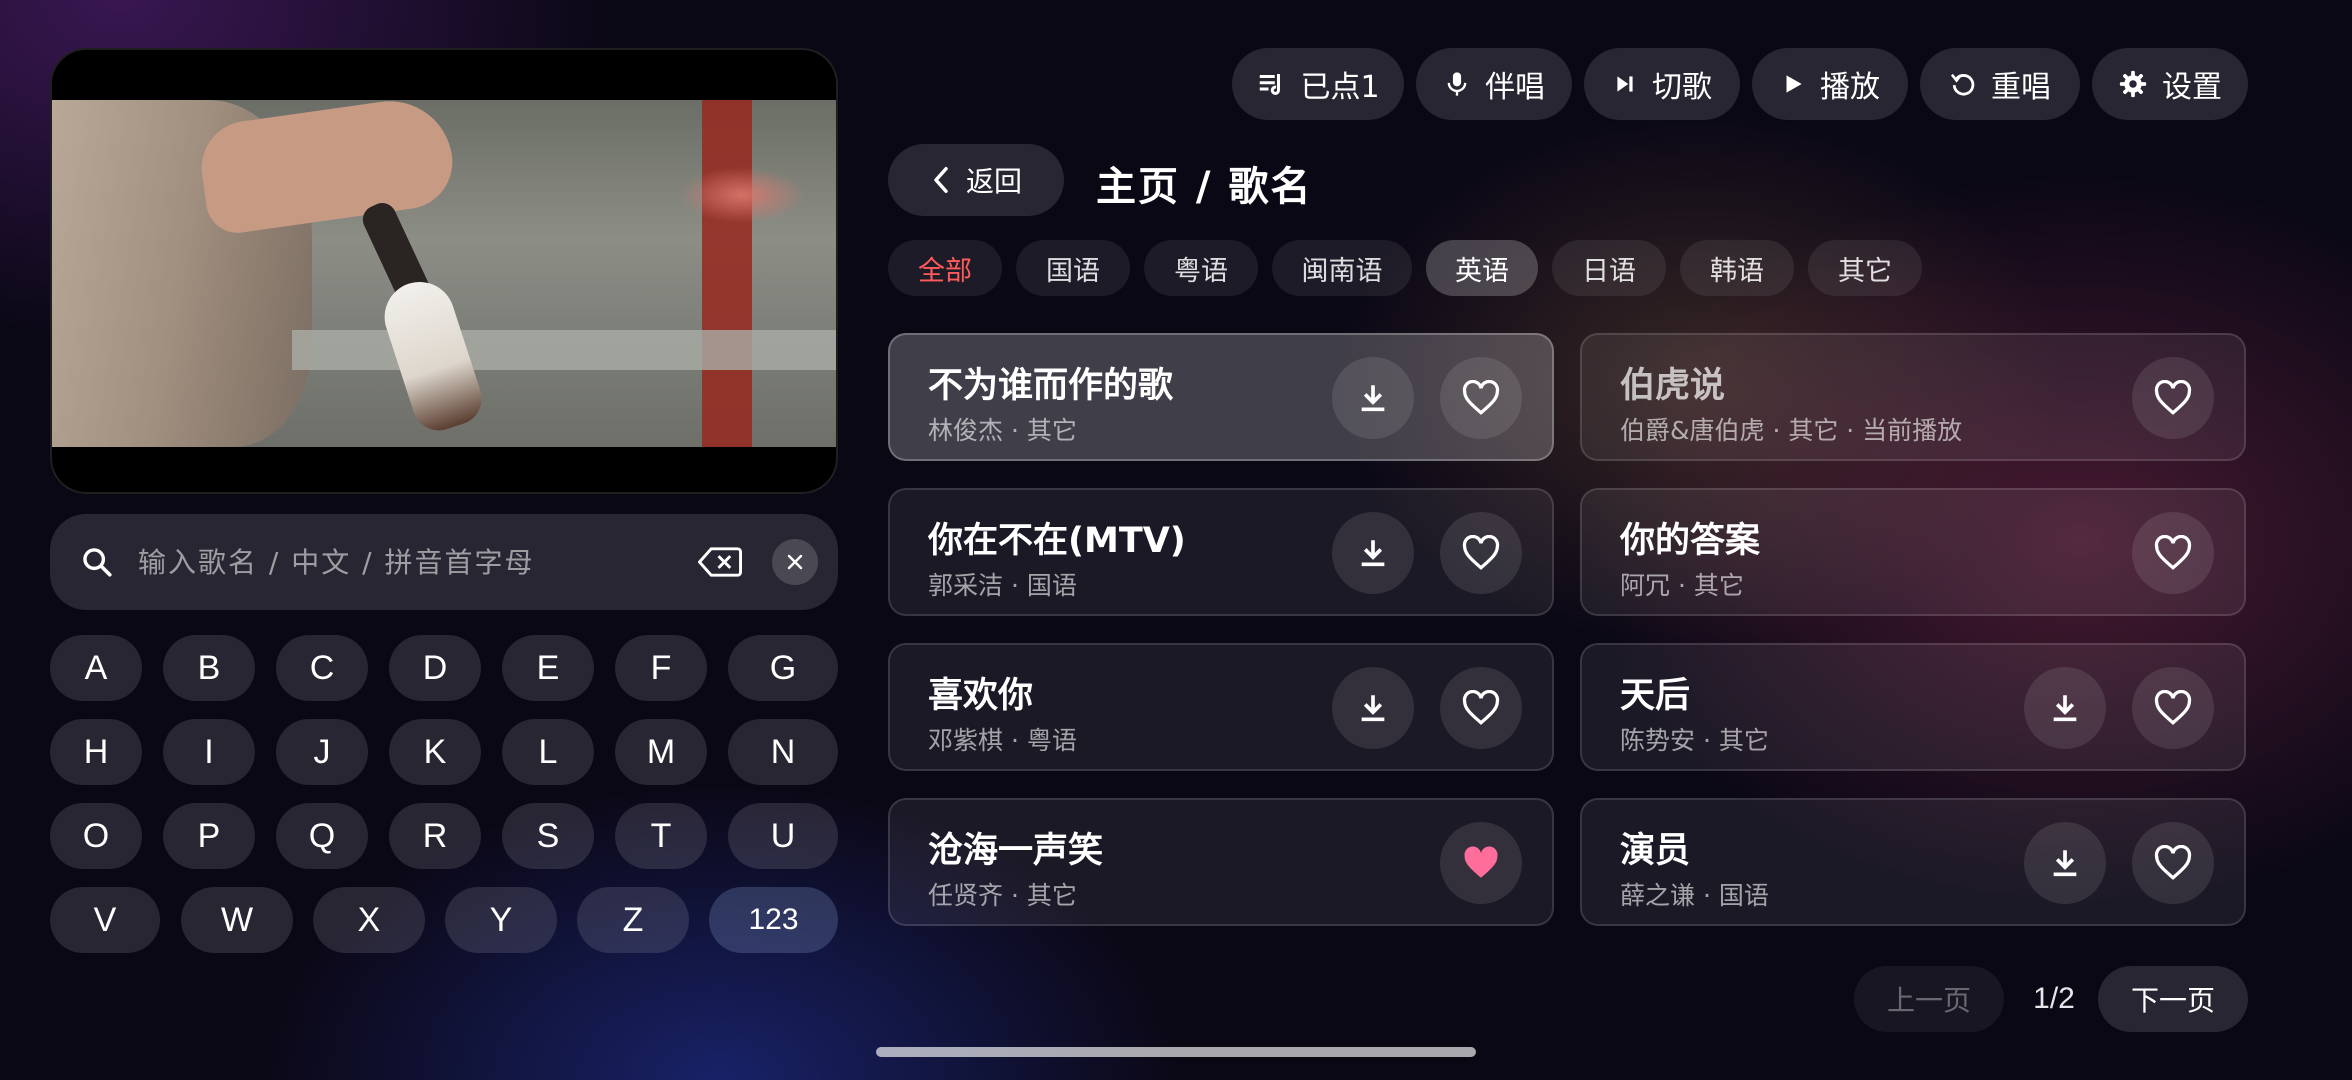  I want to click on key-f: F, so click(661, 668).